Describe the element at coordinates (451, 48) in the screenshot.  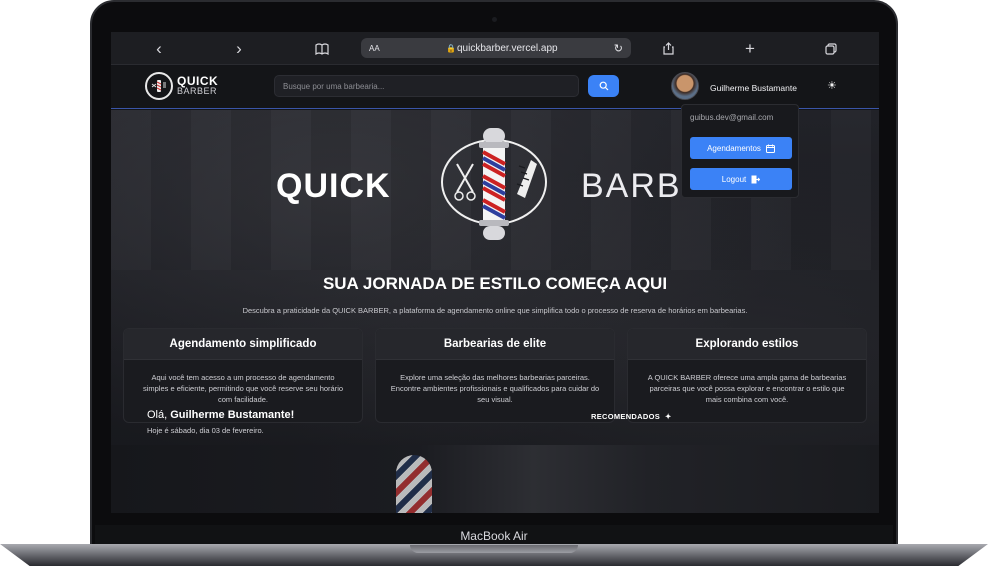
I see `lock-icon: 🔒` at that location.